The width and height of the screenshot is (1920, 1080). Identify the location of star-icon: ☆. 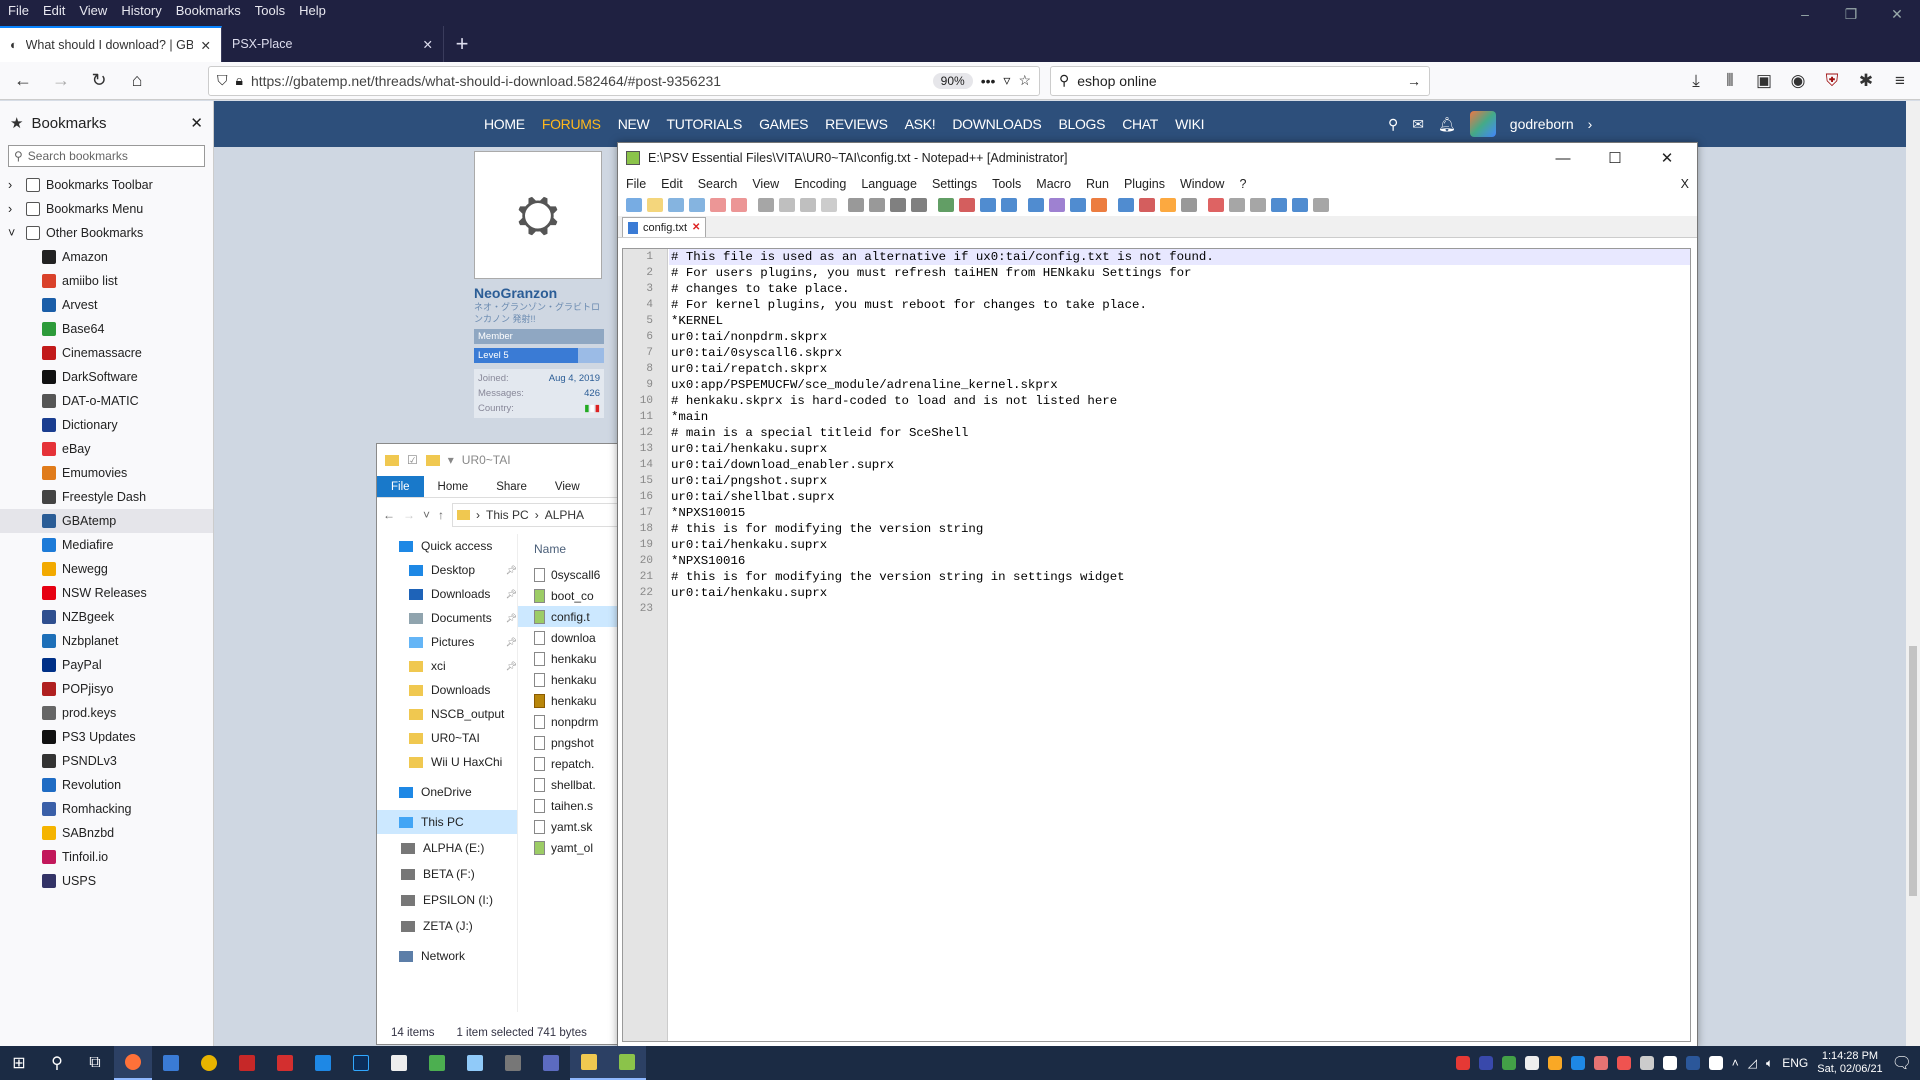
(1024, 80).